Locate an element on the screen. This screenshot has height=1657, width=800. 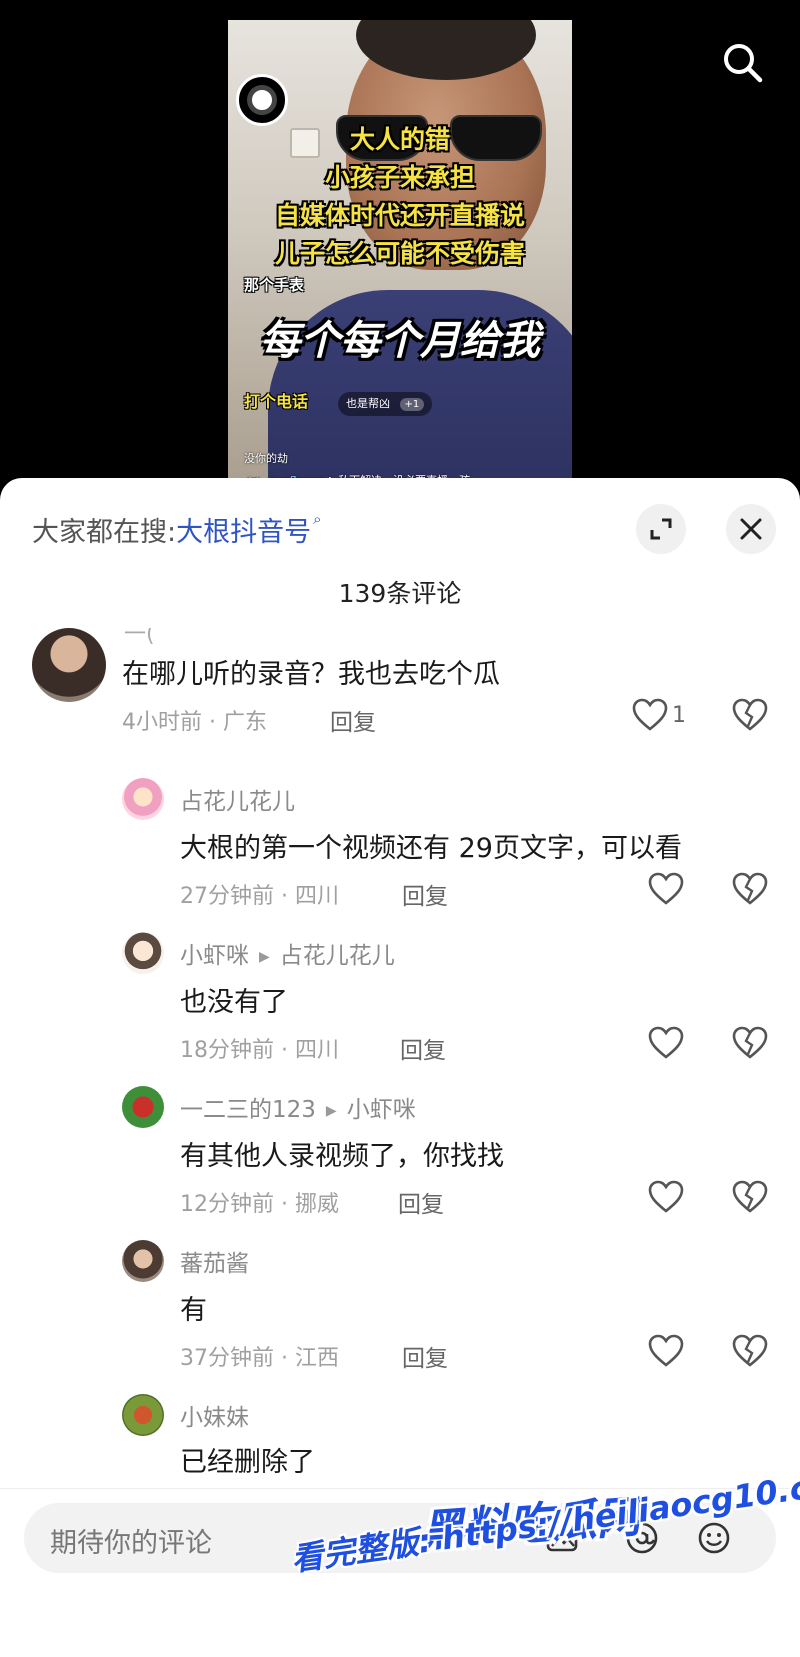
comment-meta: 18分钟前 · 四川 is located at coordinates (259, 1050).